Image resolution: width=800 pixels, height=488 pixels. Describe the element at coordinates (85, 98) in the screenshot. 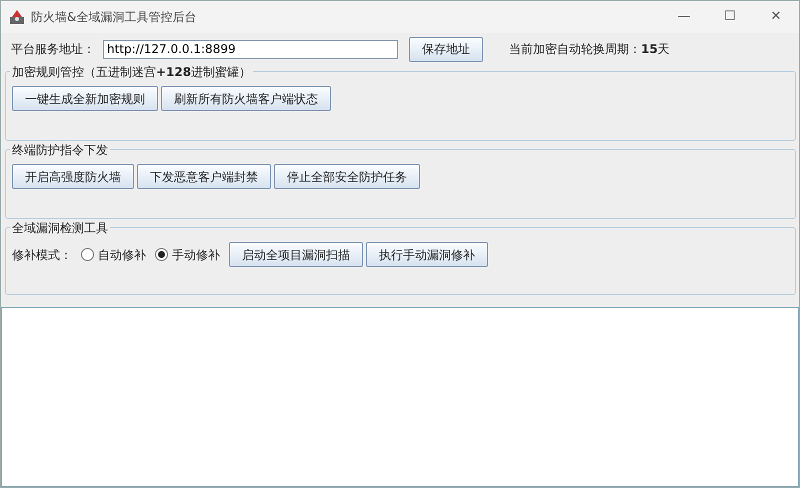

I see `action-button: 一键生成全新加密规则` at that location.